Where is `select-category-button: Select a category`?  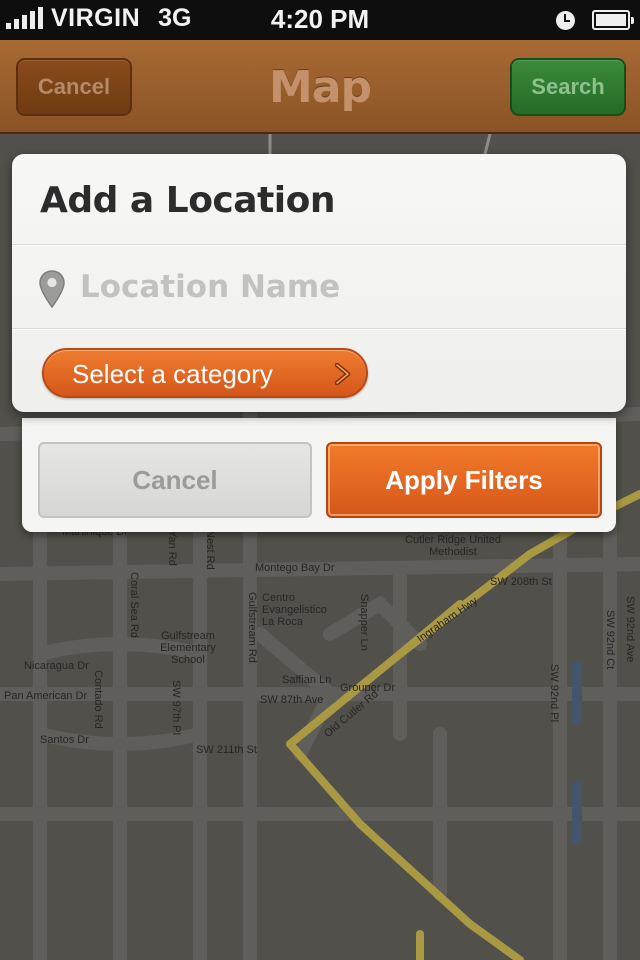
select-category-button: Select a category is located at coordinates (205, 373).